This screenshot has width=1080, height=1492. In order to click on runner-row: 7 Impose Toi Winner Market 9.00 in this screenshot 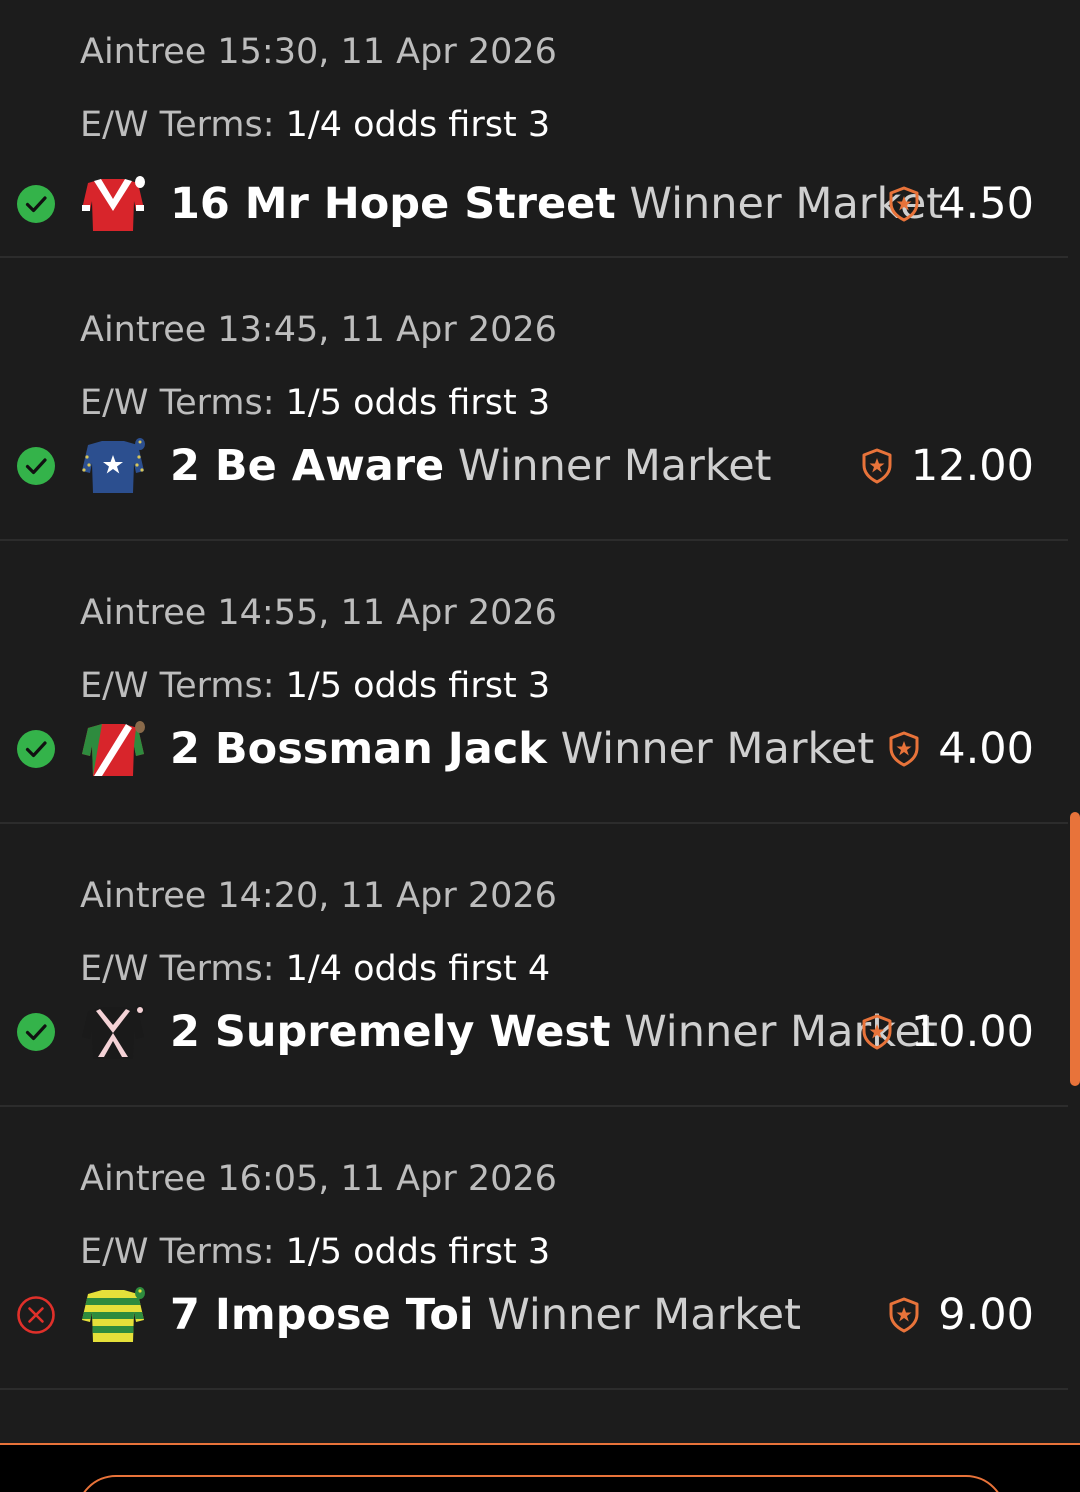, I will do `click(534, 1315)`.